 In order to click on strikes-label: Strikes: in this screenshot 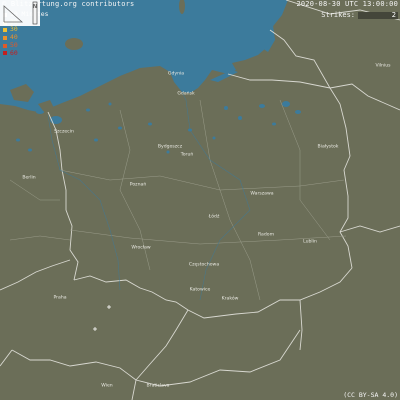, I will do `click(338, 15)`.